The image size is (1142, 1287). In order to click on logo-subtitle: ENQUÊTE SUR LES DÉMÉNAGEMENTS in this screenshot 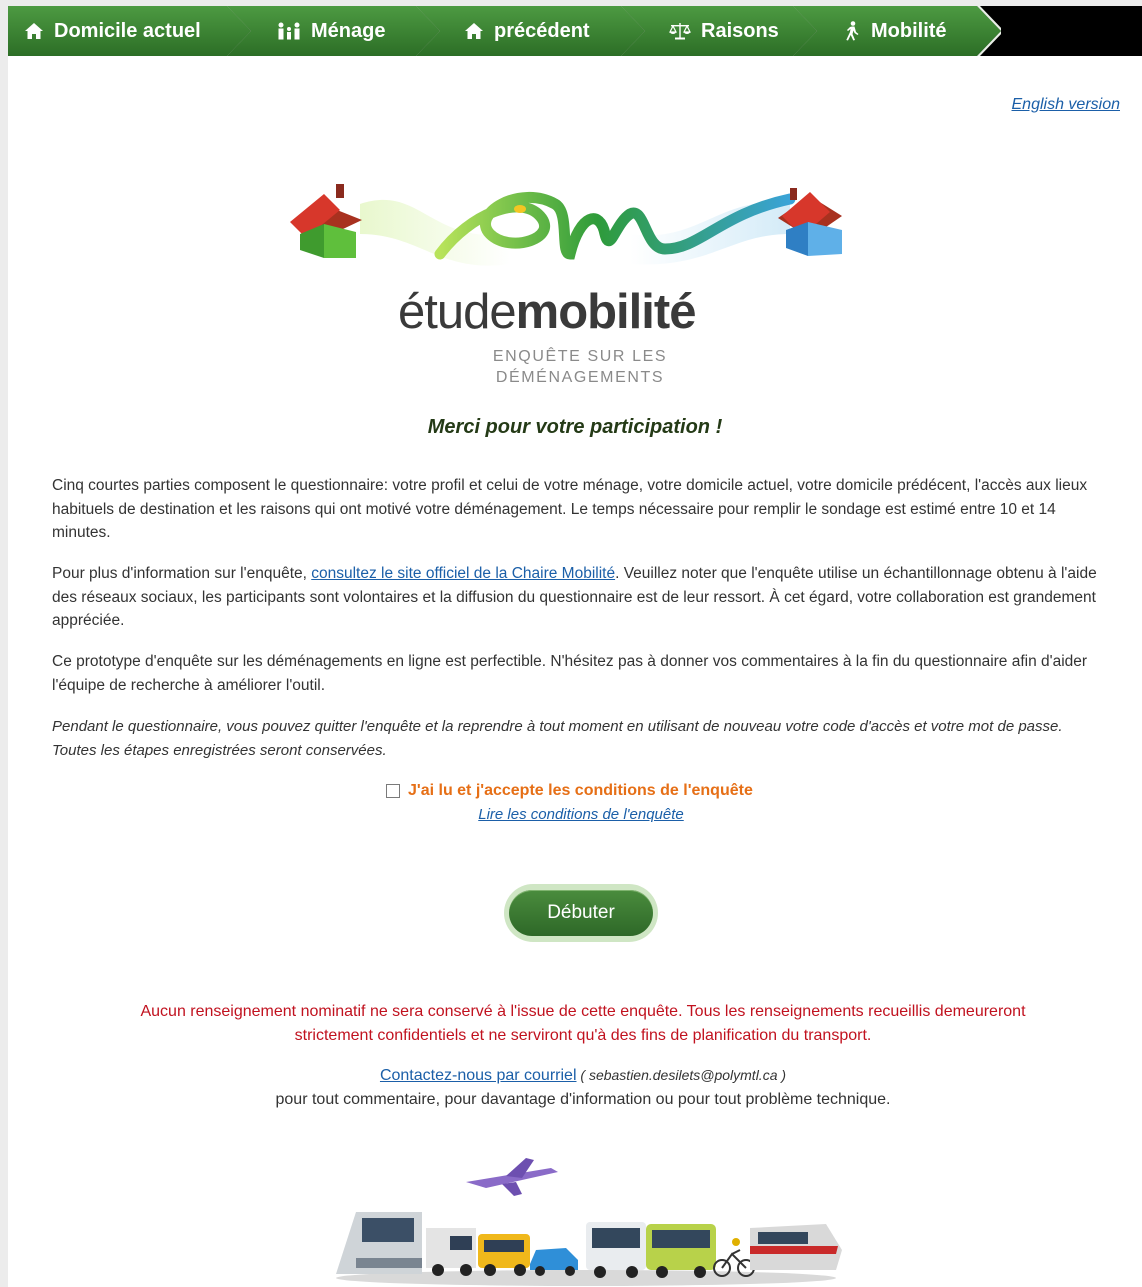, I will do `click(580, 367)`.